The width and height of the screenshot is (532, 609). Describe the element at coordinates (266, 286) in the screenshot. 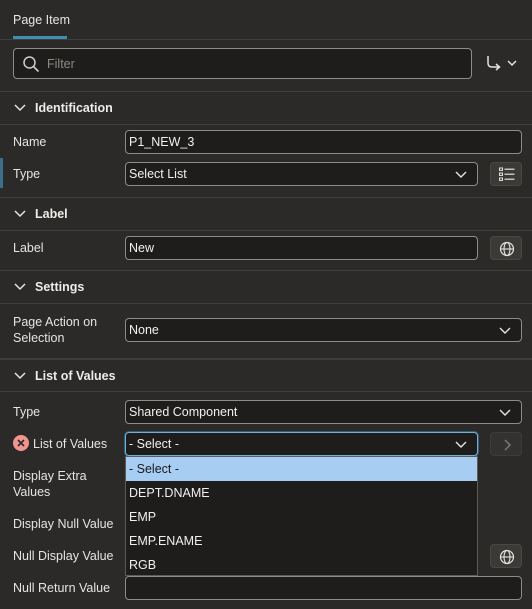

I see `section-settings: Settings` at that location.